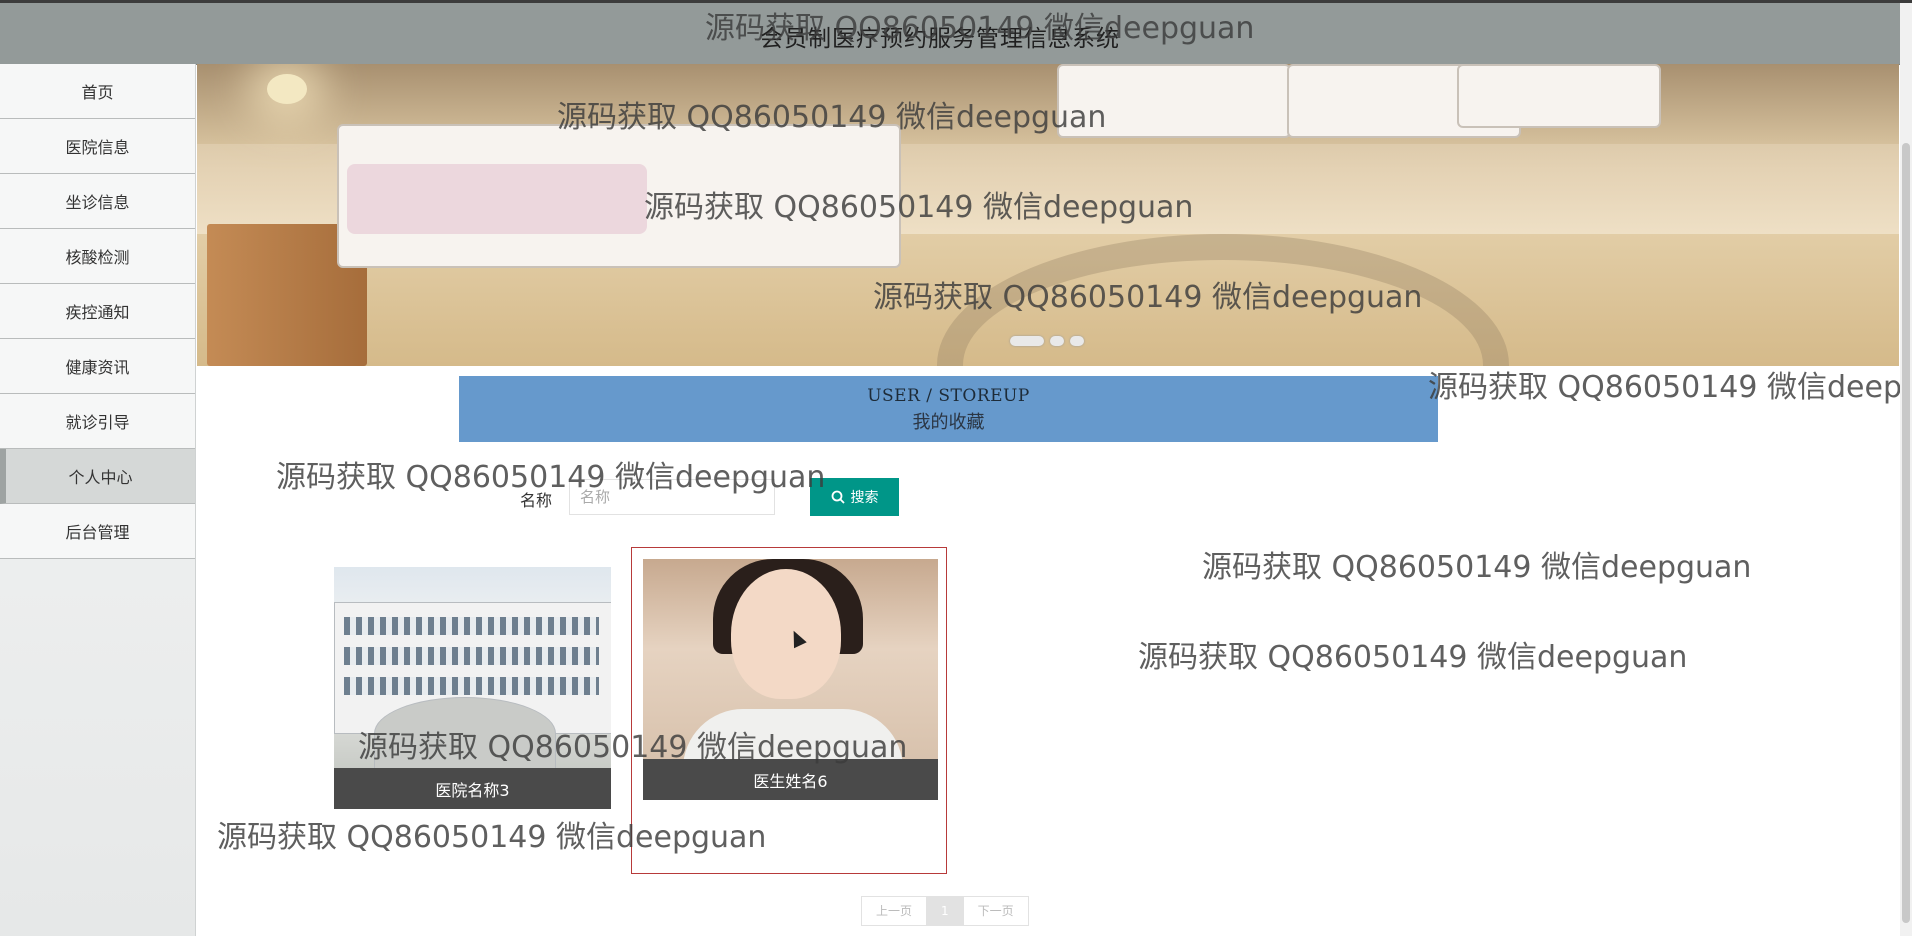 The height and width of the screenshot is (936, 1912). Describe the element at coordinates (995, 911) in the screenshot. I see `next-page-button: 下一页` at that location.